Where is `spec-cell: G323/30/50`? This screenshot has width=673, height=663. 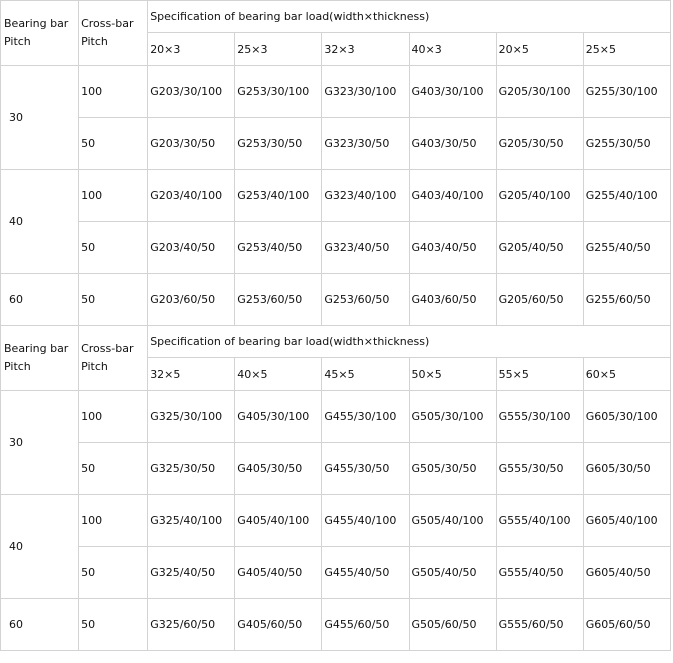 spec-cell: G323/30/50 is located at coordinates (365, 143).